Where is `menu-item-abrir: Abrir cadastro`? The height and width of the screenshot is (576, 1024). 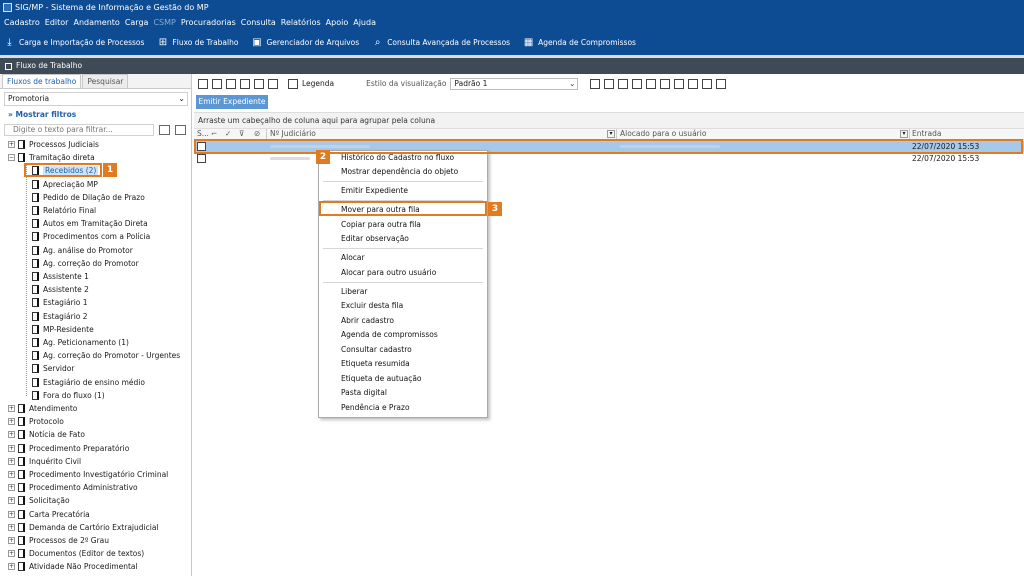 menu-item-abrir: Abrir cadastro is located at coordinates (367, 320).